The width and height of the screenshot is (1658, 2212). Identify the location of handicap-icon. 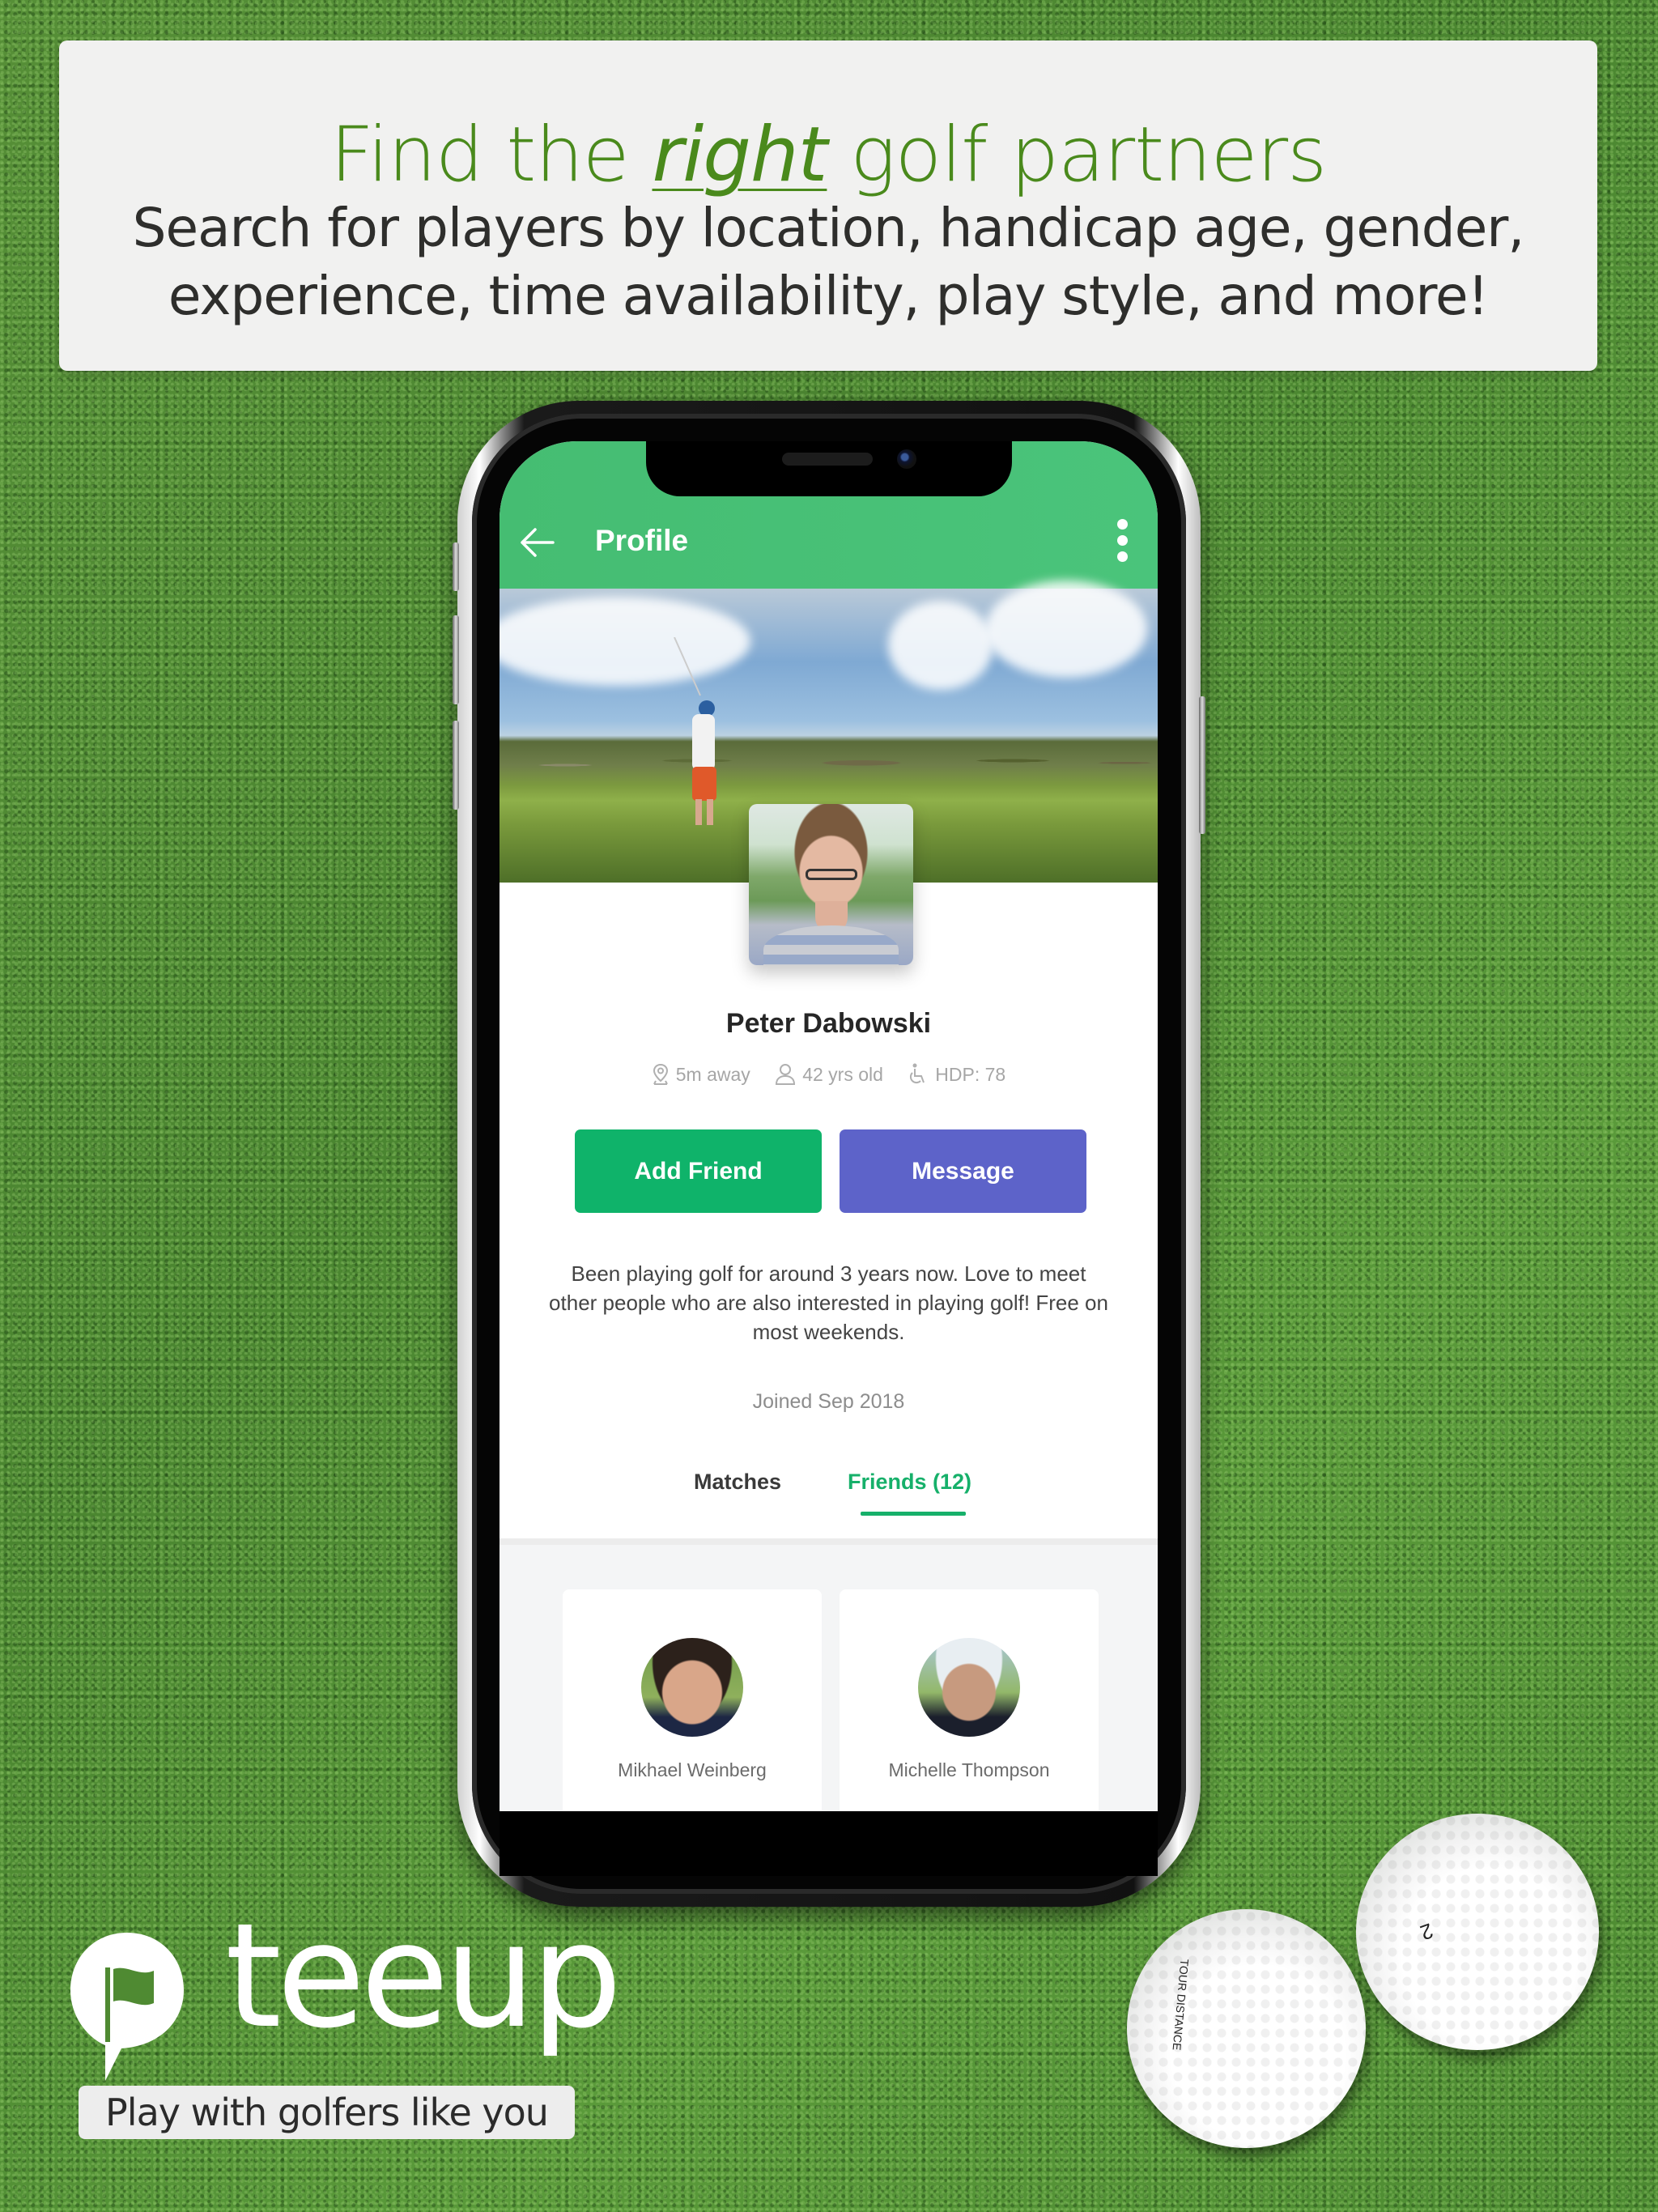
(917, 1073).